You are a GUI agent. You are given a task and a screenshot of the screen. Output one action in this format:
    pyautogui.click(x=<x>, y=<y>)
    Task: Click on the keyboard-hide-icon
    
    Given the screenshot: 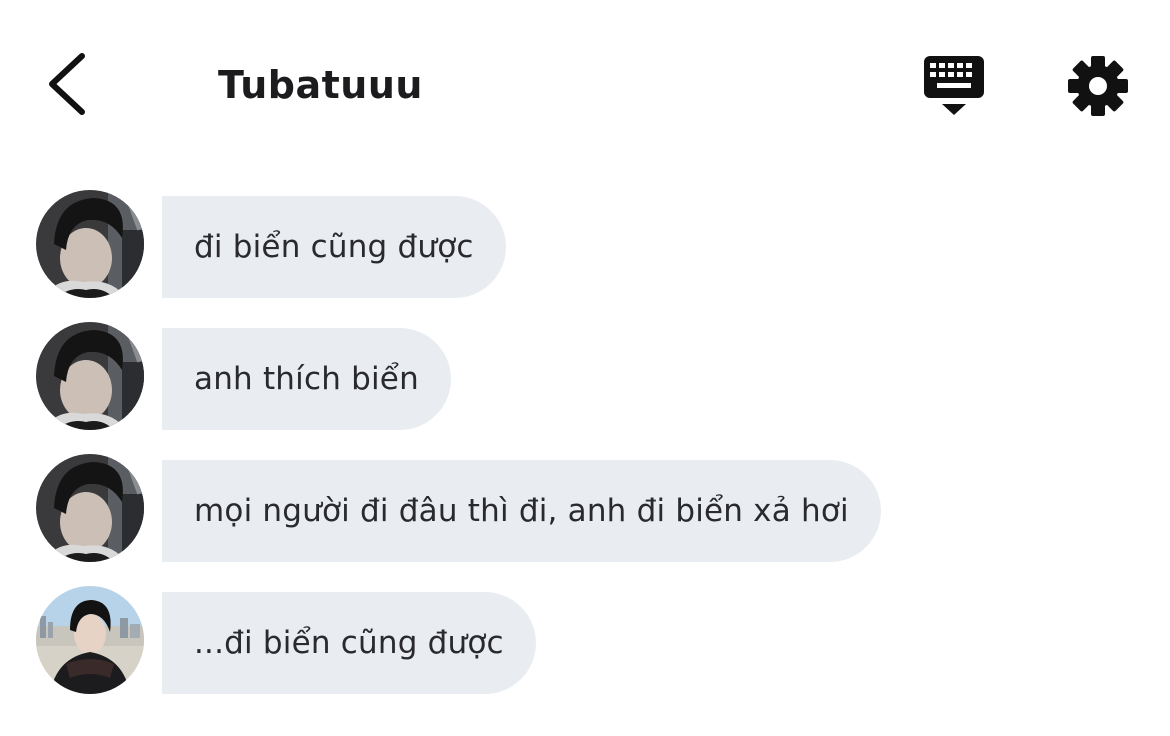 What is the action you would take?
    pyautogui.click(x=954, y=85)
    